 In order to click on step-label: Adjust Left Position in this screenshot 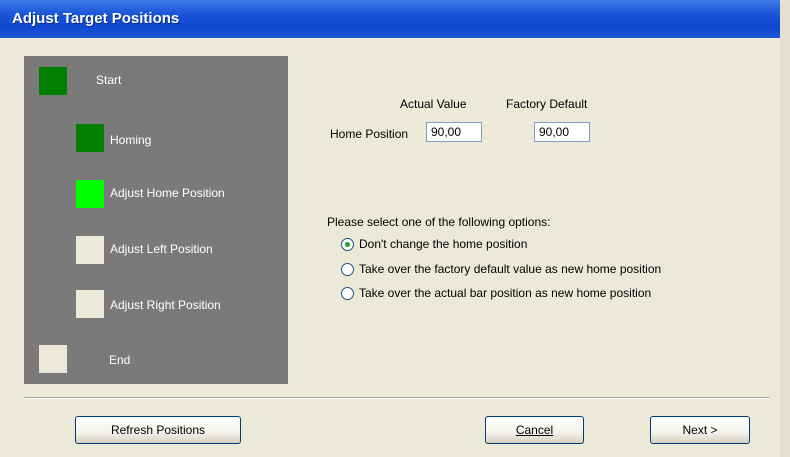, I will do `click(161, 249)`.